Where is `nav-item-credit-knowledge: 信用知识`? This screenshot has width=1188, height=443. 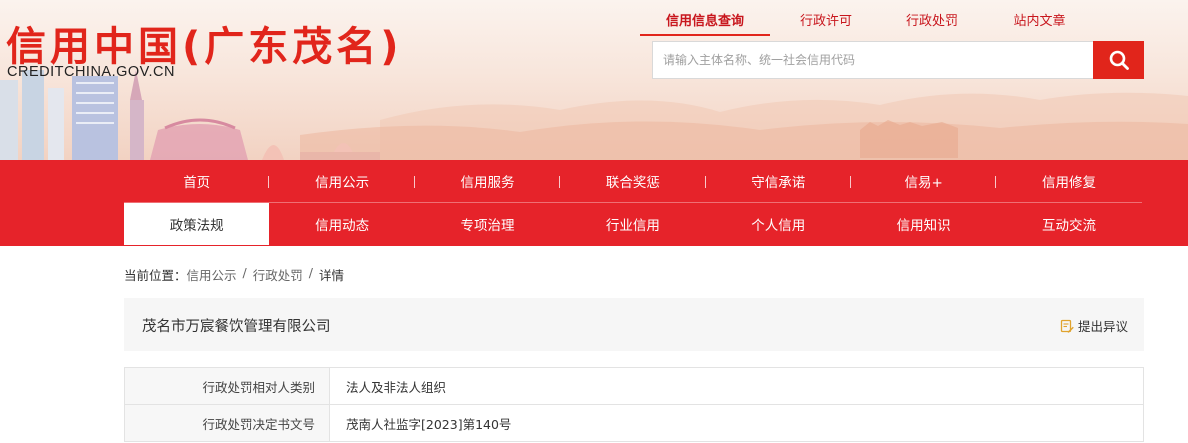 nav-item-credit-knowledge: 信用知识 is located at coordinates (923, 224).